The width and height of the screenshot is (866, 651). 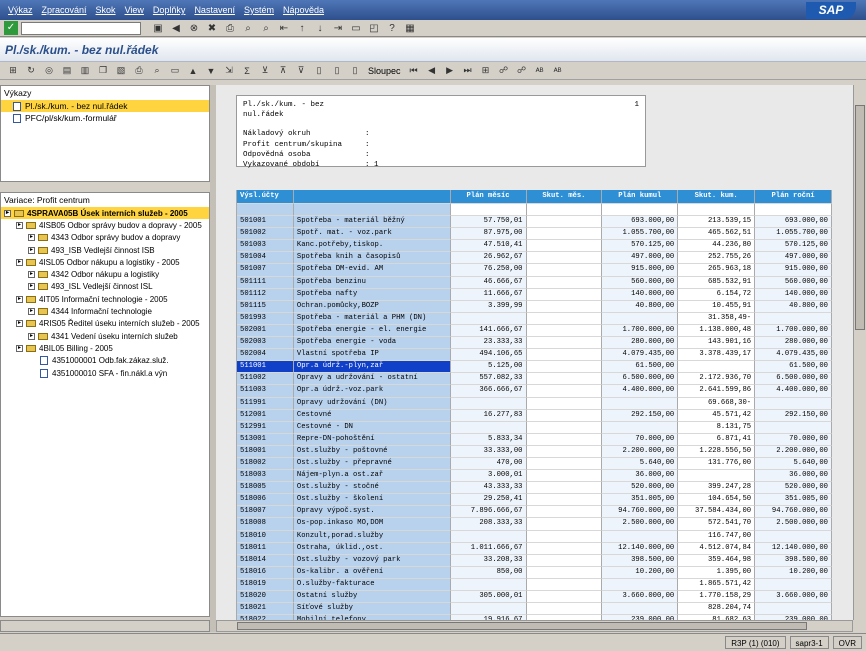 What do you see at coordinates (859, 352) in the screenshot?
I see `vertical-scrollbar` at bounding box center [859, 352].